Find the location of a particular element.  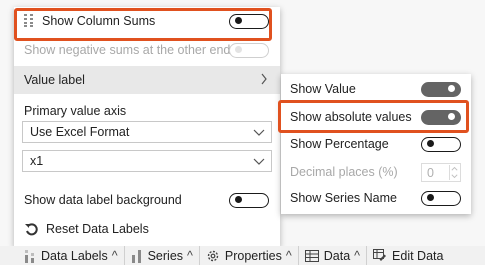

gear-icon is located at coordinates (213, 256).